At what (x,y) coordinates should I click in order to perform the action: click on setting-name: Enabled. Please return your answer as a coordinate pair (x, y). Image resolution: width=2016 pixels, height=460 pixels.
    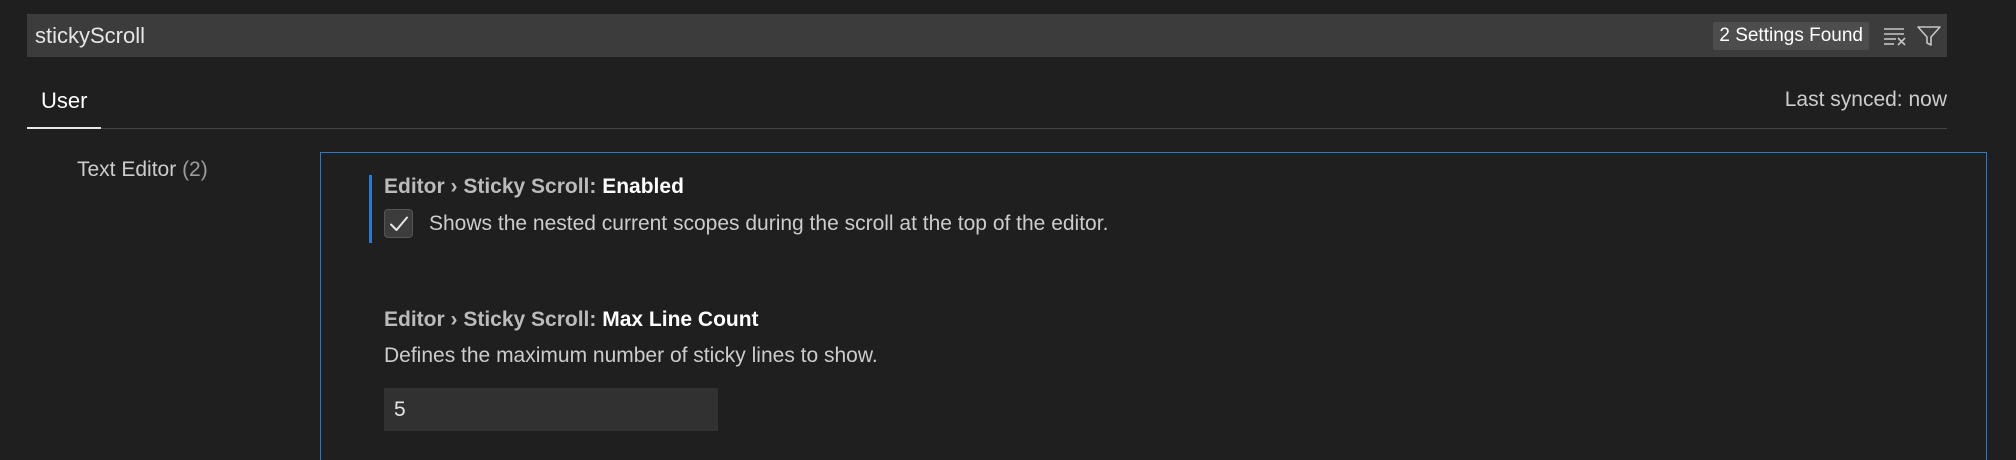
    Looking at the image, I should click on (643, 186).